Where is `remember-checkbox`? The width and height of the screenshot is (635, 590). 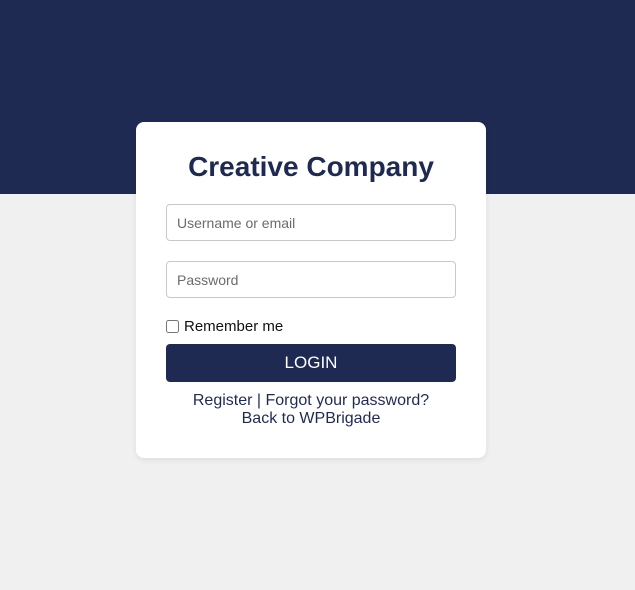
remember-checkbox is located at coordinates (172, 326).